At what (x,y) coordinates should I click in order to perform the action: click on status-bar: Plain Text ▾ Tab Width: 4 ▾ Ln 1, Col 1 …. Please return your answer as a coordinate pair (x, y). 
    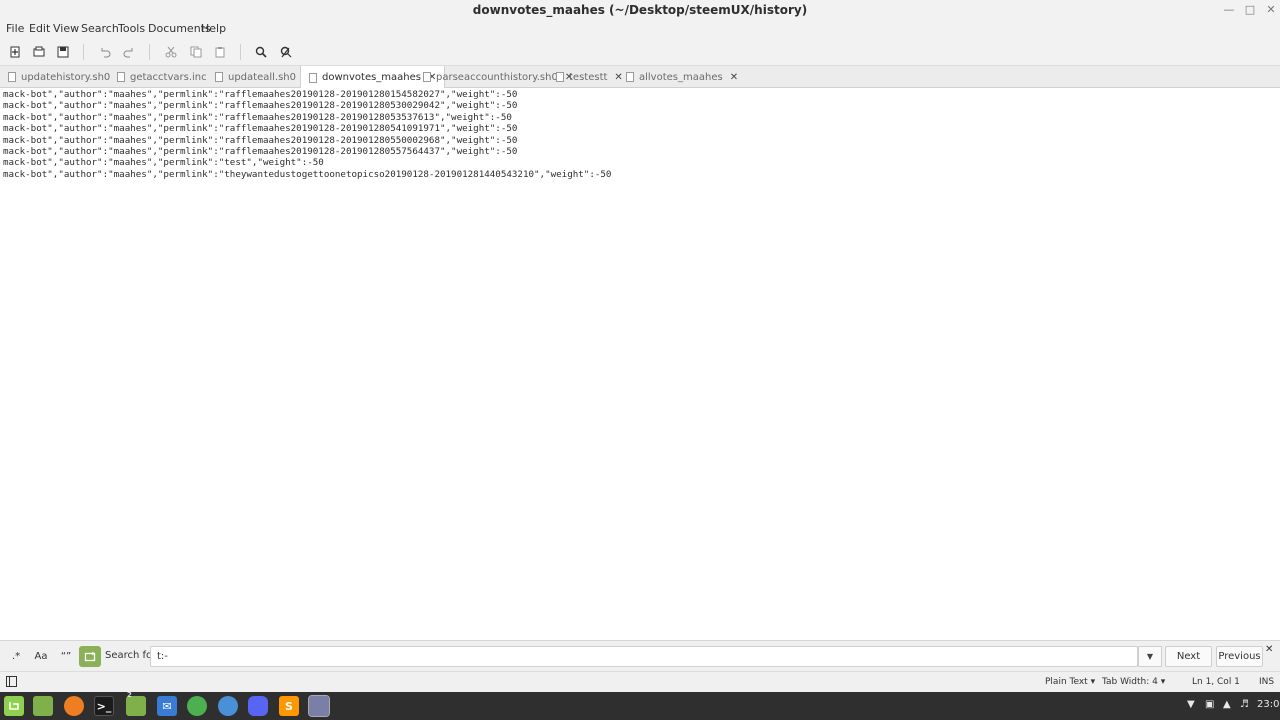
    Looking at the image, I should click on (640, 681).